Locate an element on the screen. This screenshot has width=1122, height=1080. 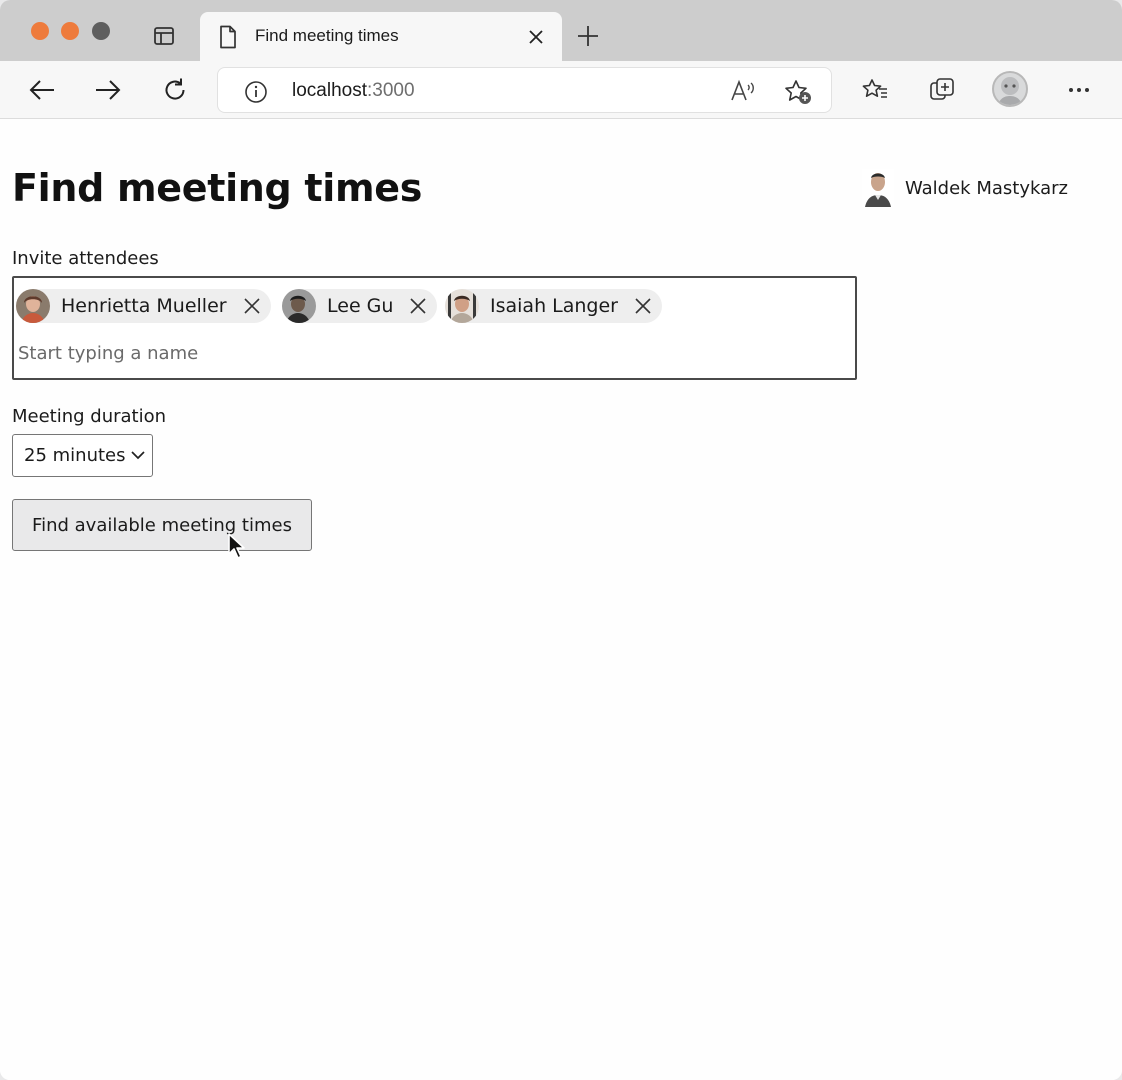
signed-in-user: Waldek Mastykarz is located at coordinates (965, 188).